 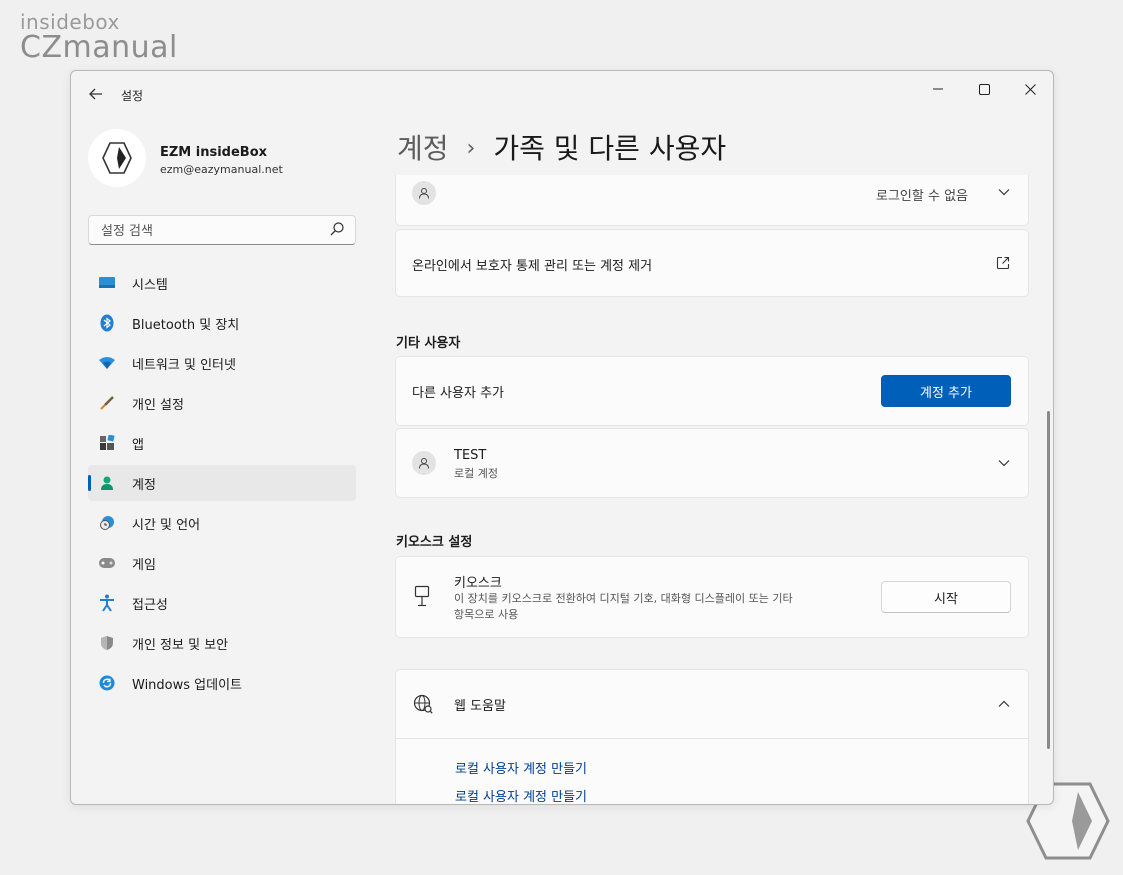 What do you see at coordinates (107, 643) in the screenshot?
I see `shield-icon` at bounding box center [107, 643].